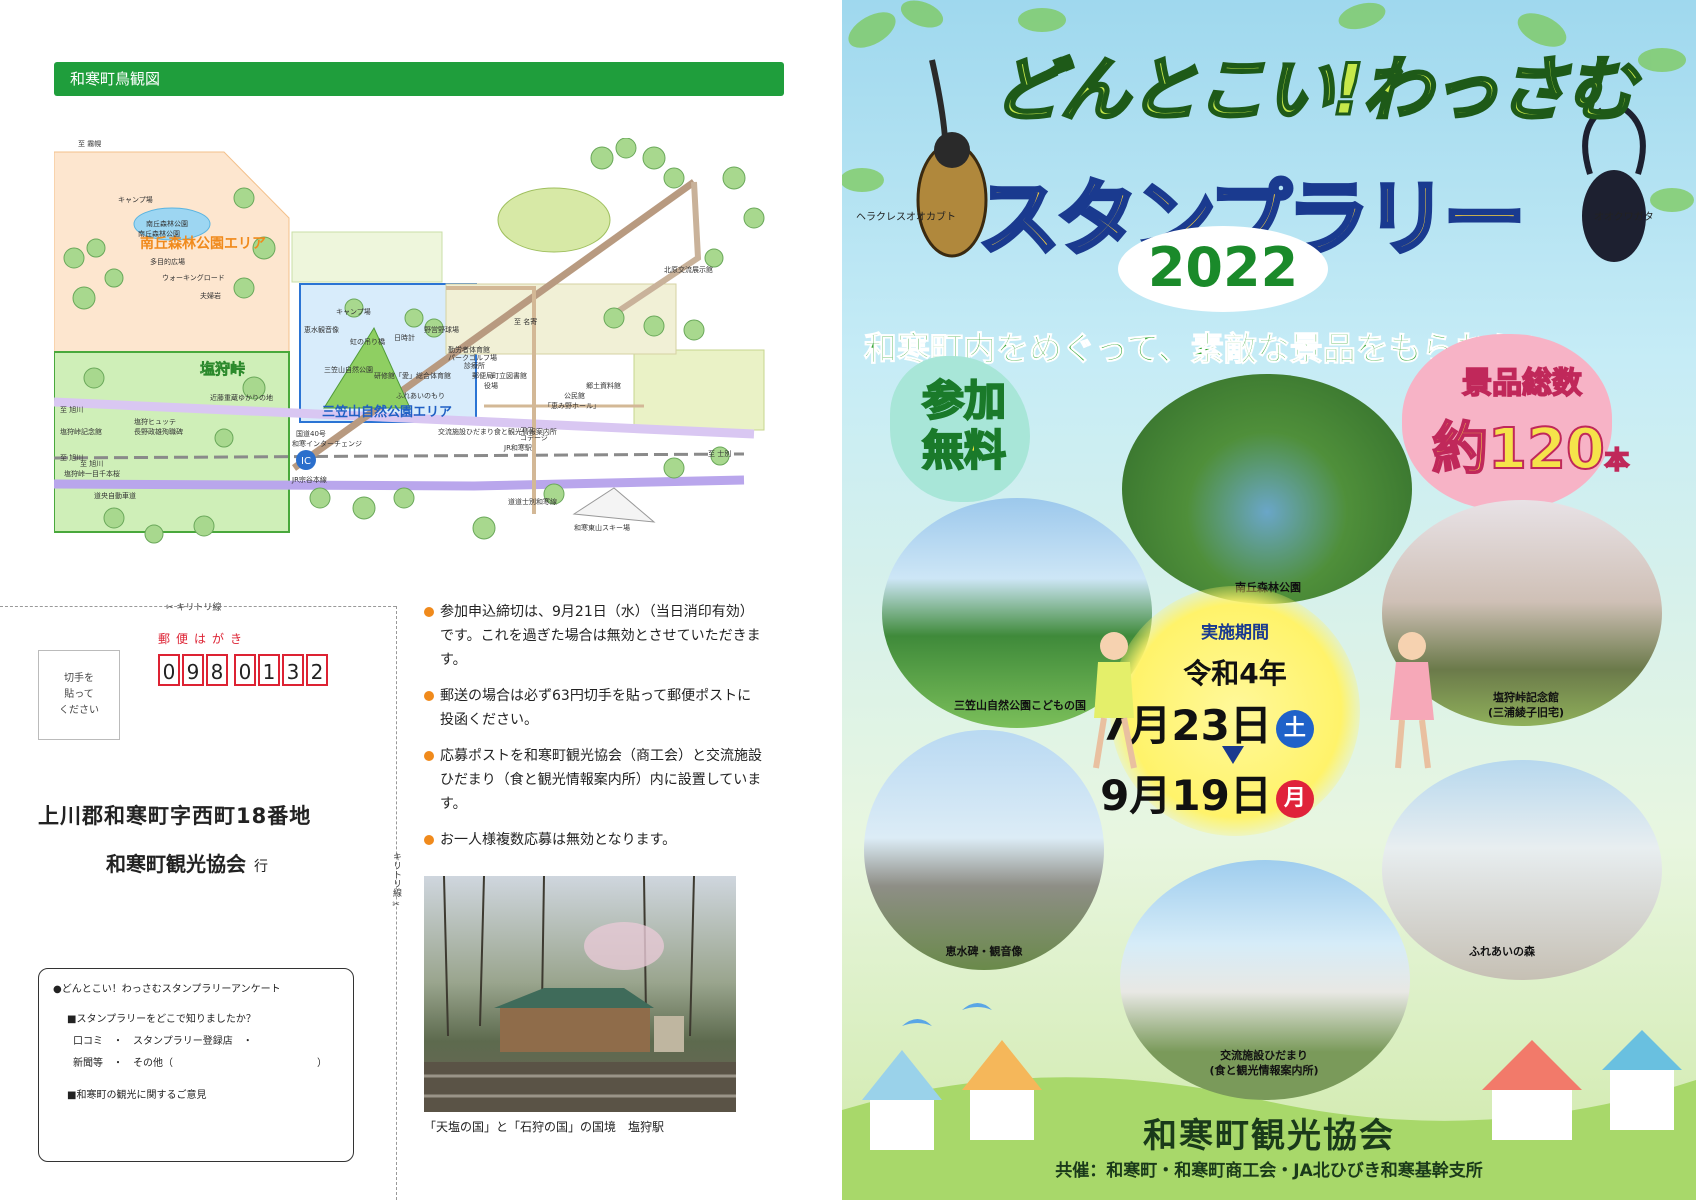 This screenshot has height=1200, width=1696. What do you see at coordinates (387, 412) in the screenshot?
I see `area-title-mikasayama: 三笠山自然公園エリア` at bounding box center [387, 412].